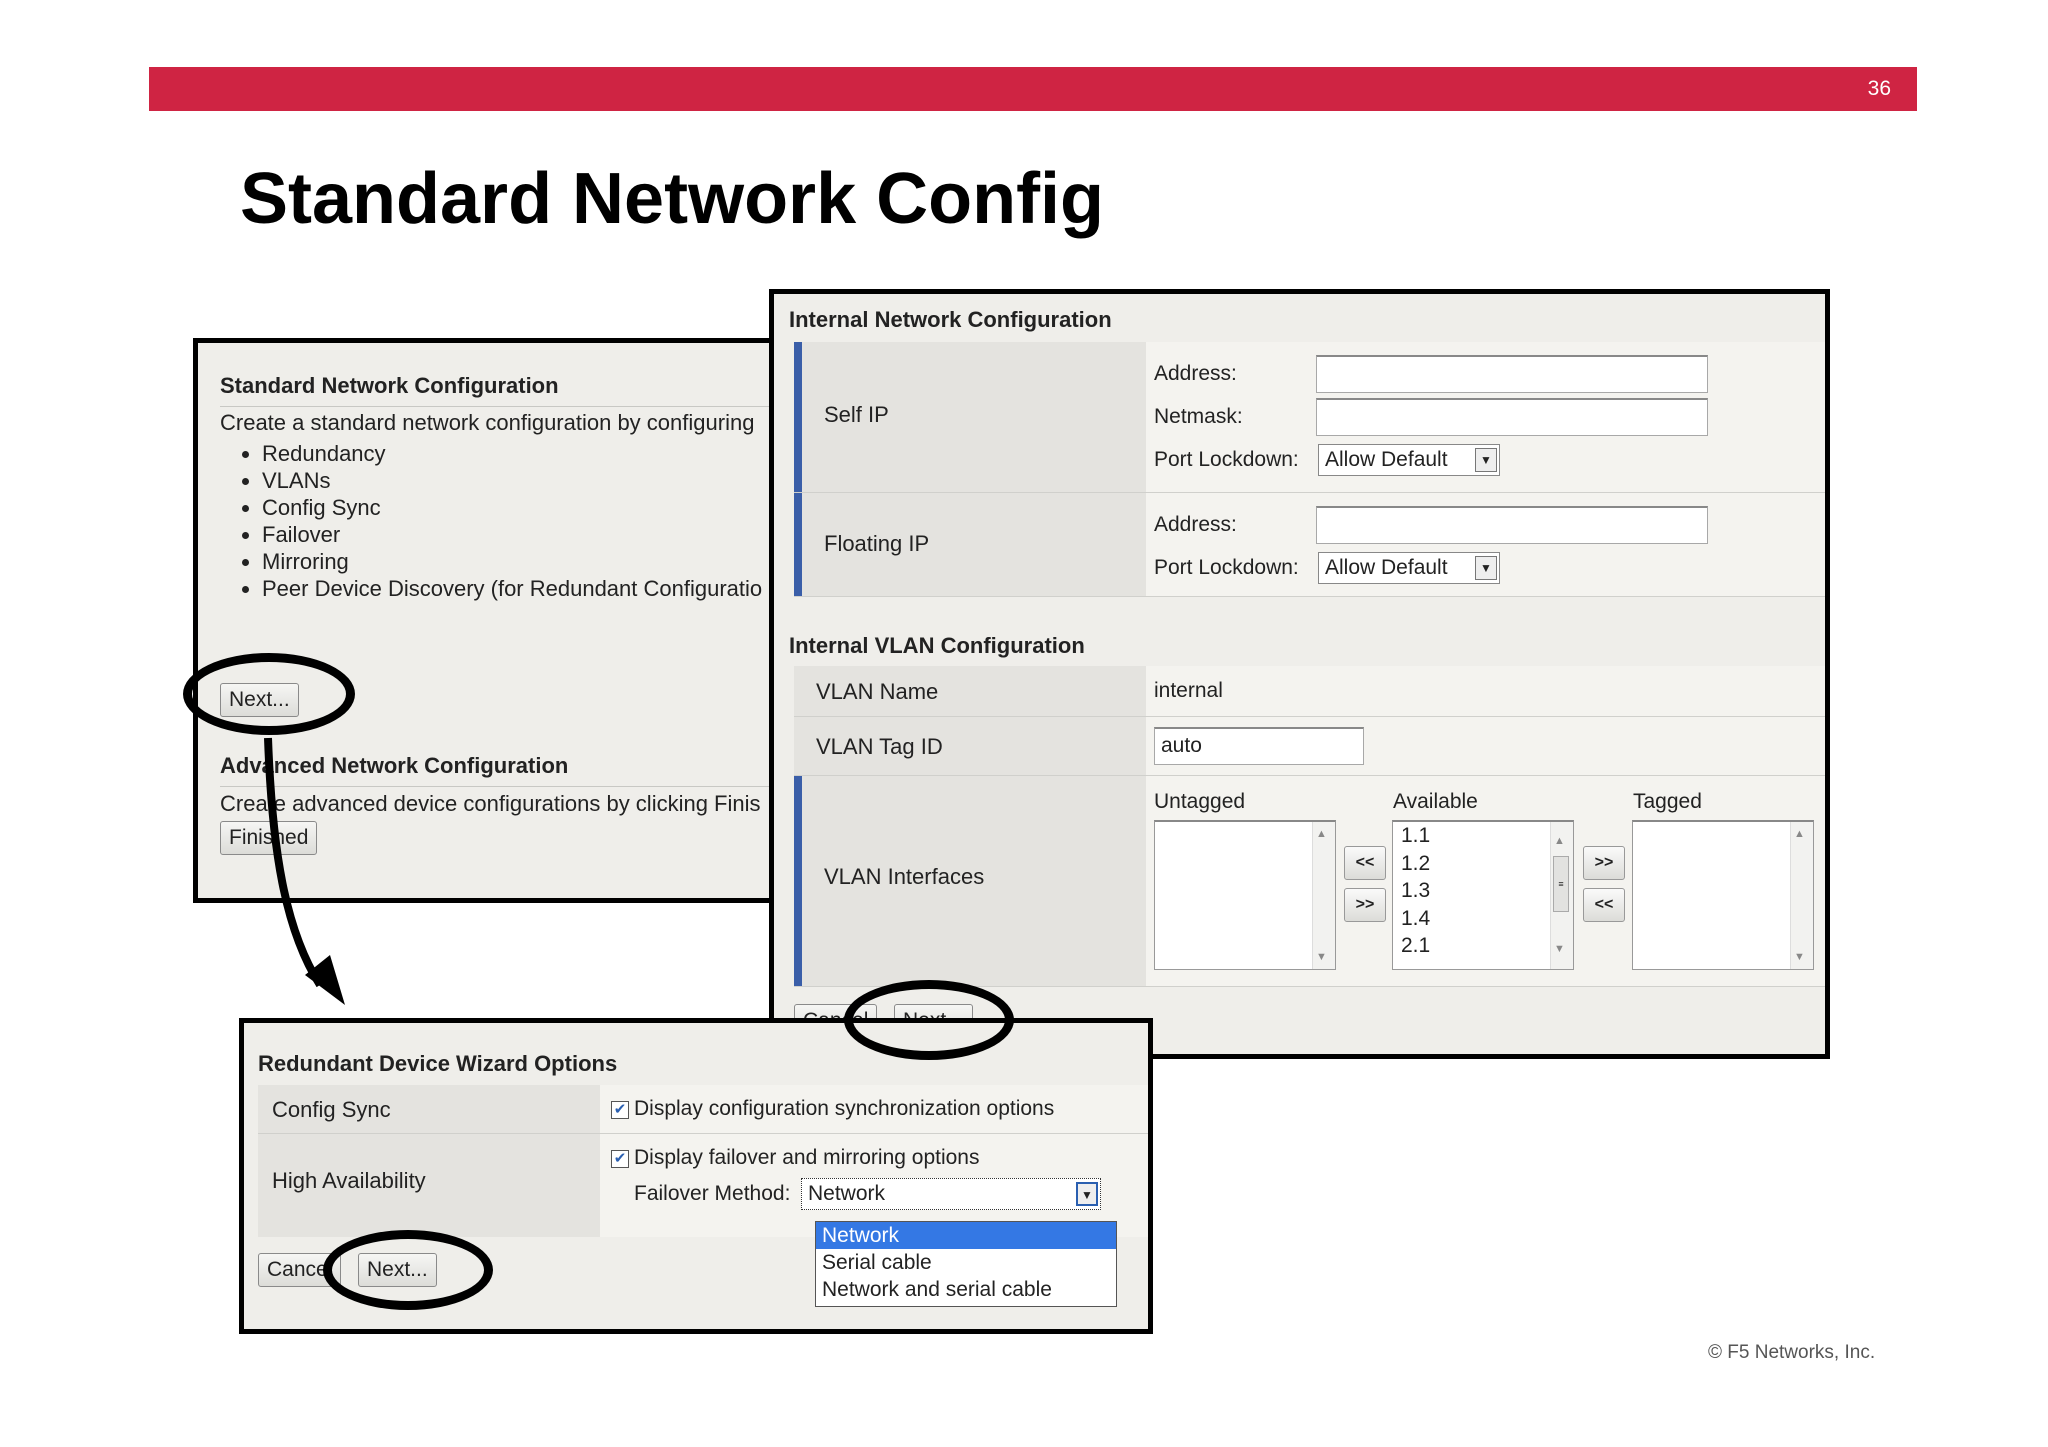 This screenshot has width=2048, height=1447. I want to click on copyright: © F5 Networks, Inc., so click(1792, 1352).